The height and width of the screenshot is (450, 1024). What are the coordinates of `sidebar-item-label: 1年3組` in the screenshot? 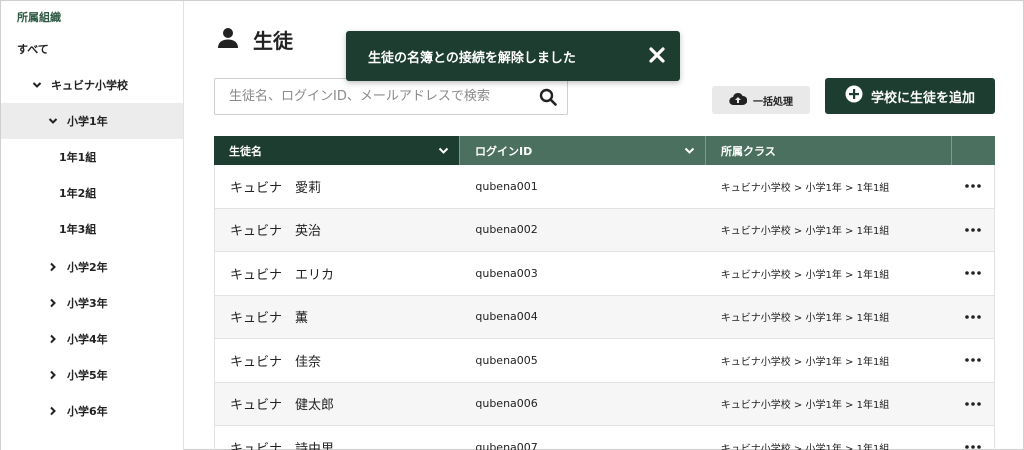 It's located at (78, 229).